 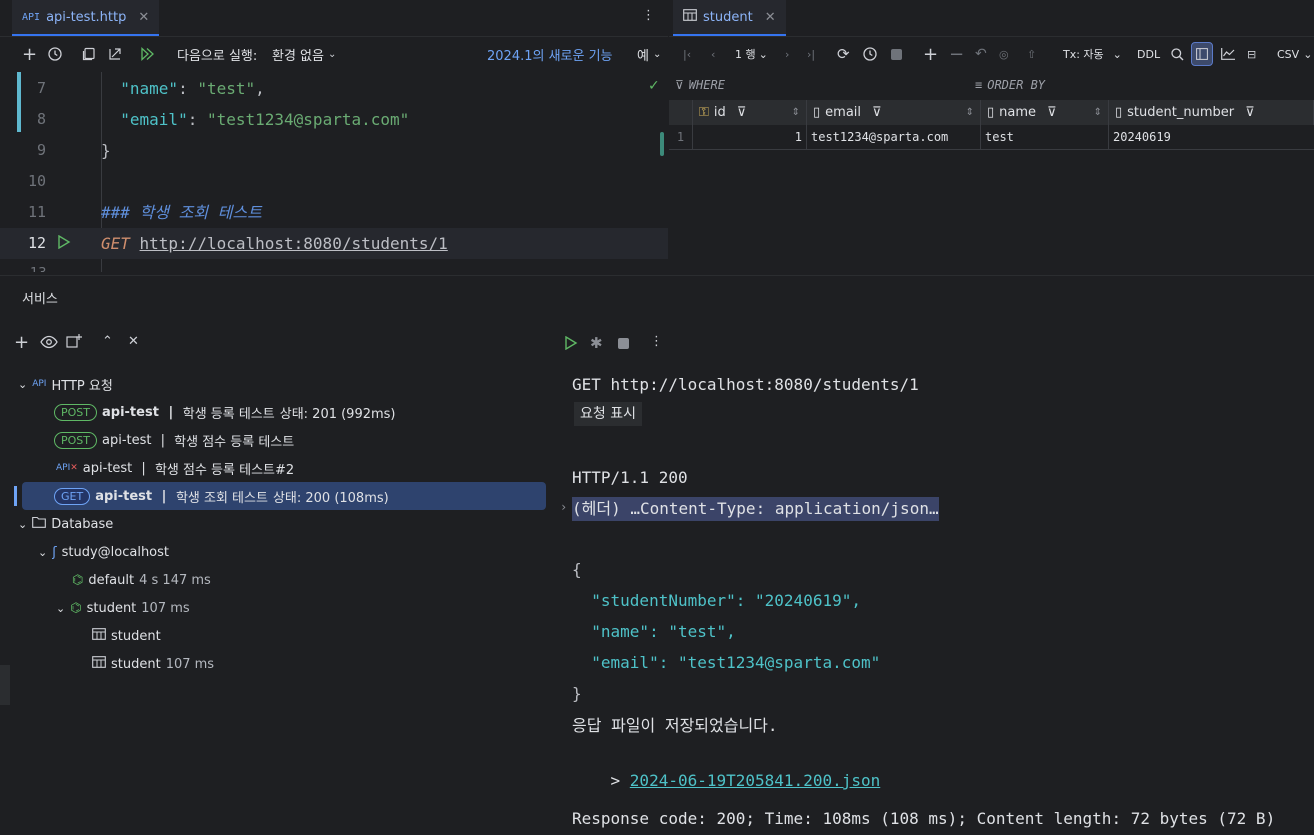 What do you see at coordinates (675, 725) in the screenshot?
I see `saved-message: 응답 파일이 저장되었습니다.` at bounding box center [675, 725].